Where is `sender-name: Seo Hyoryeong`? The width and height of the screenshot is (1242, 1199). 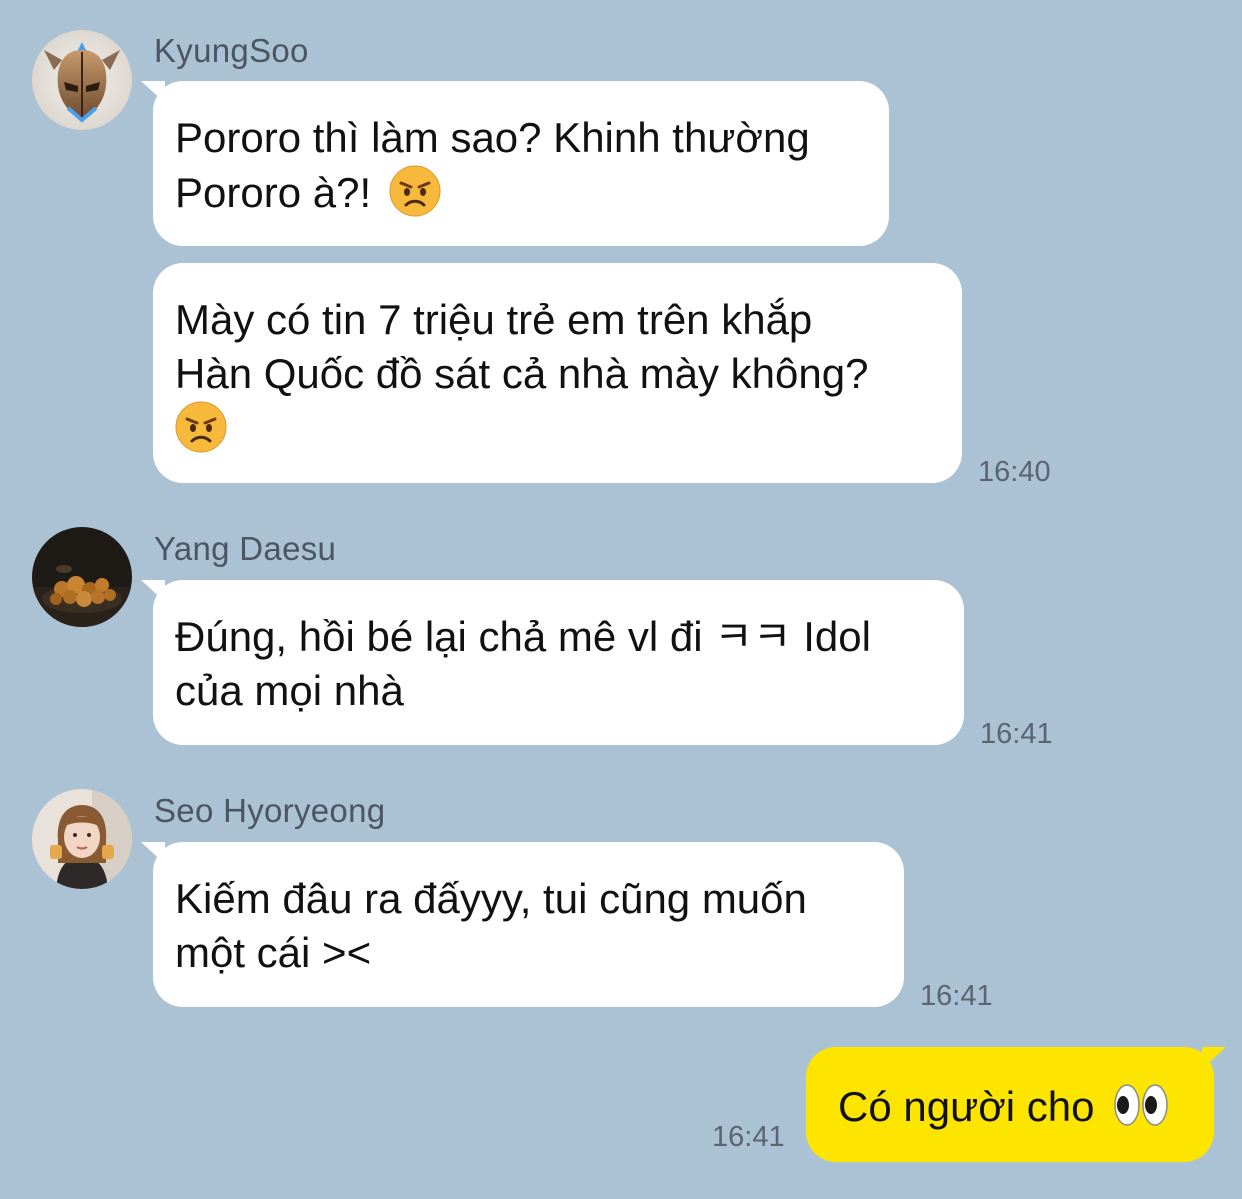 sender-name: Seo Hyoryeong is located at coordinates (270, 810).